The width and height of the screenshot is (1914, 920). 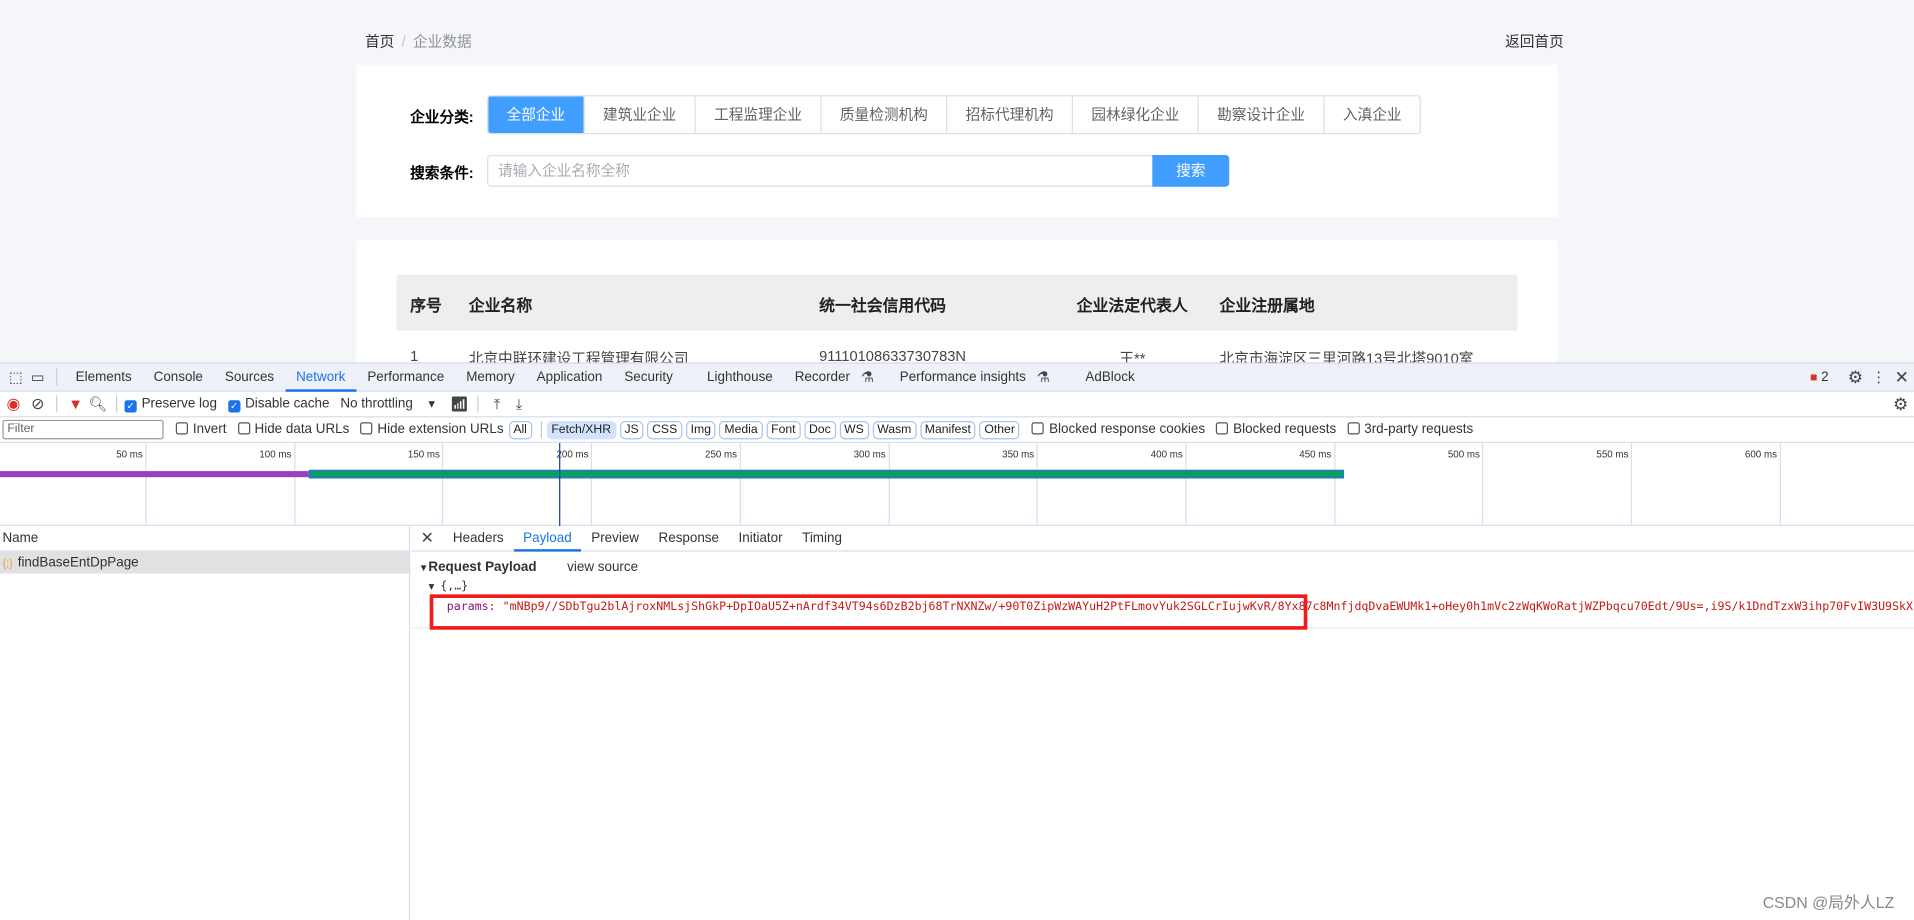 I want to click on timeline-playhead, so click(x=560, y=484).